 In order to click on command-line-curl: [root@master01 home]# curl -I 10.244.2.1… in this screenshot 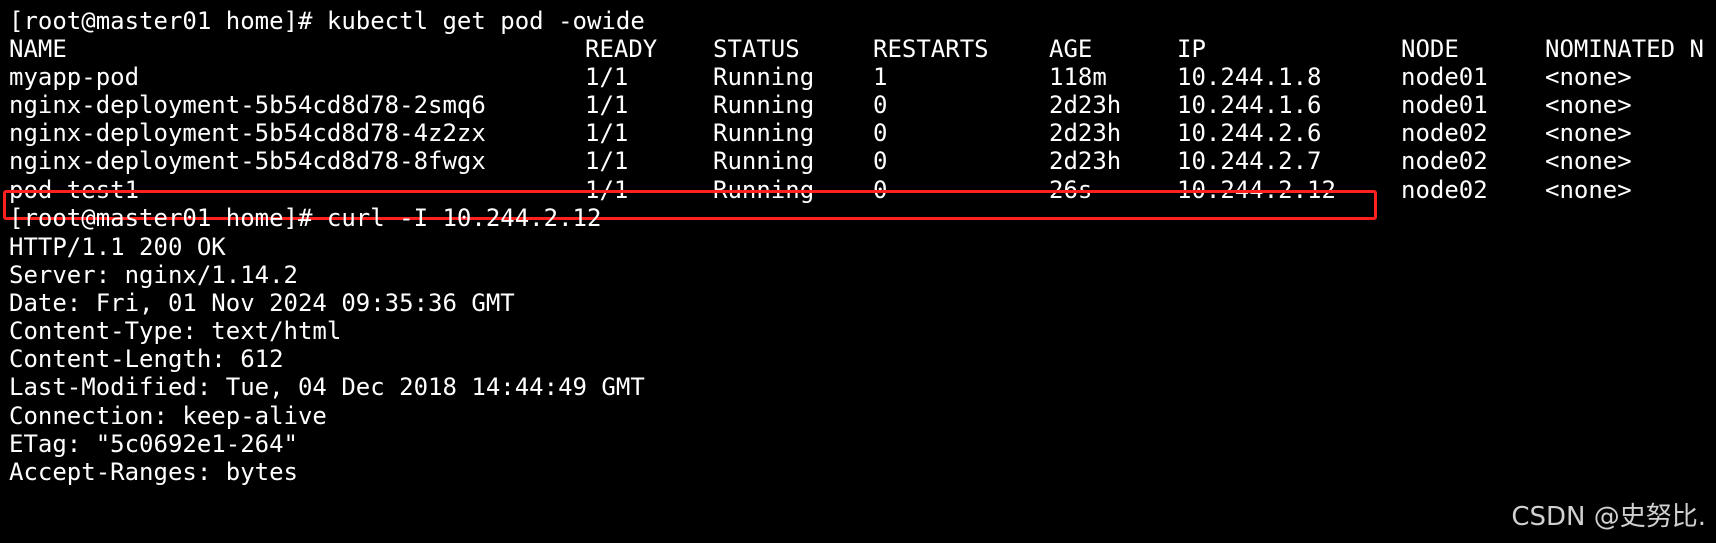, I will do `click(305, 218)`.